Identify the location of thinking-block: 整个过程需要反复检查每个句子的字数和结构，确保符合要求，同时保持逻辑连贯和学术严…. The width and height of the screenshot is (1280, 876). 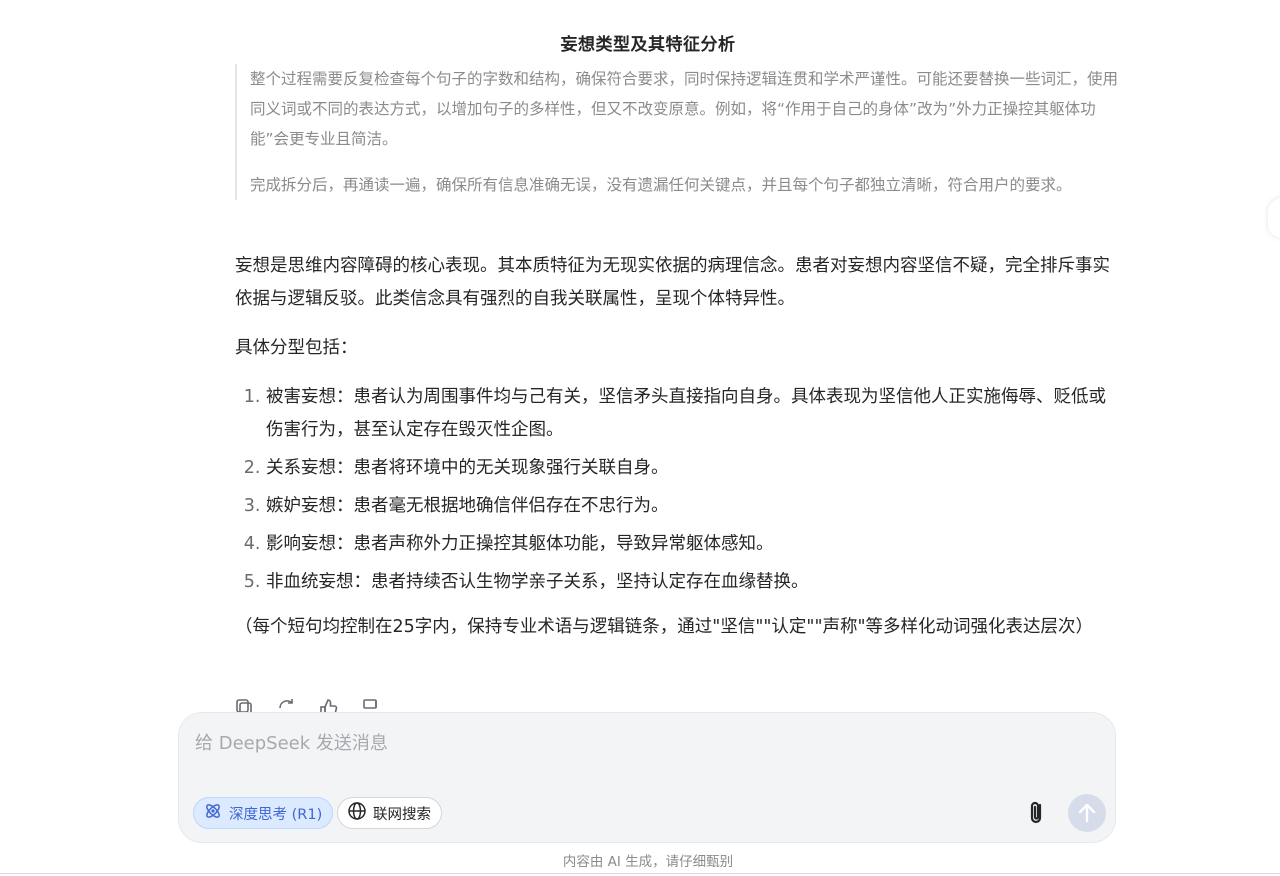
(678, 132).